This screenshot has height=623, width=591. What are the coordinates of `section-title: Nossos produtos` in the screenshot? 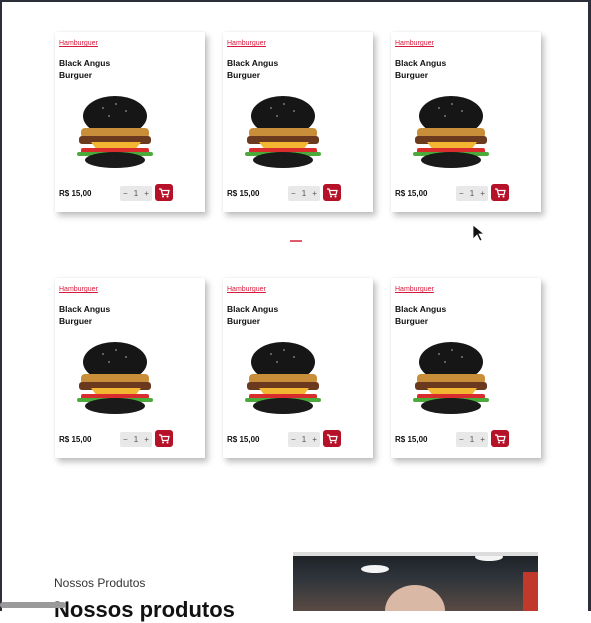 It's located at (144, 609).